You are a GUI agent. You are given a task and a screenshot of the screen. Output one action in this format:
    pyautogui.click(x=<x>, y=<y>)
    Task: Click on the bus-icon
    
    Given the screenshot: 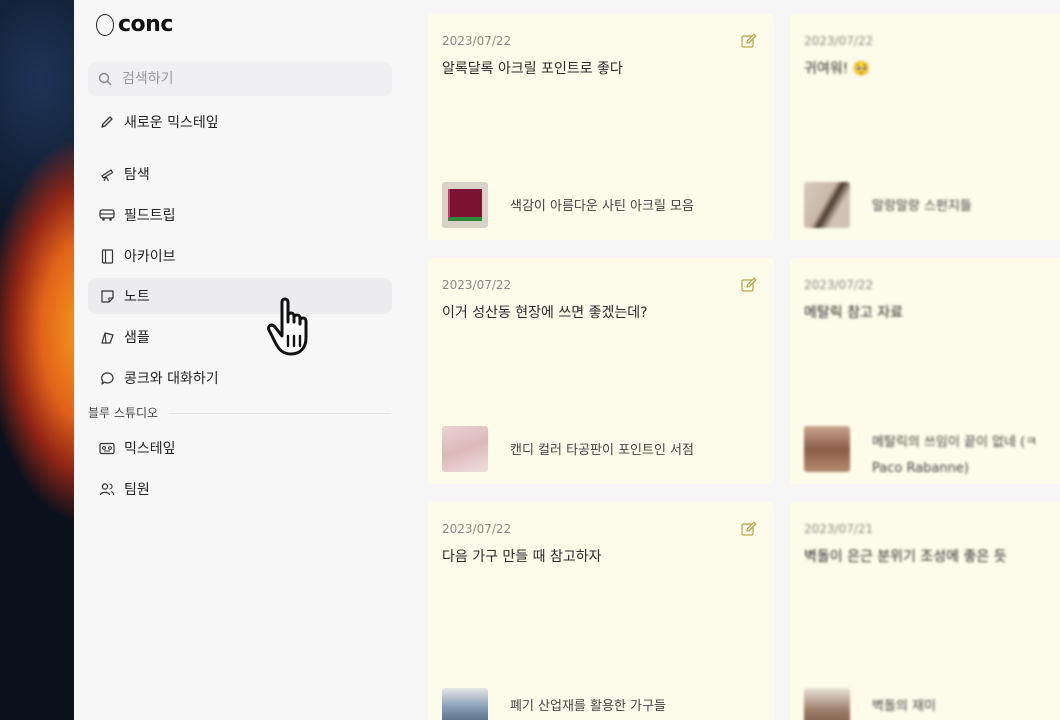 What is the action you would take?
    pyautogui.click(x=107, y=215)
    